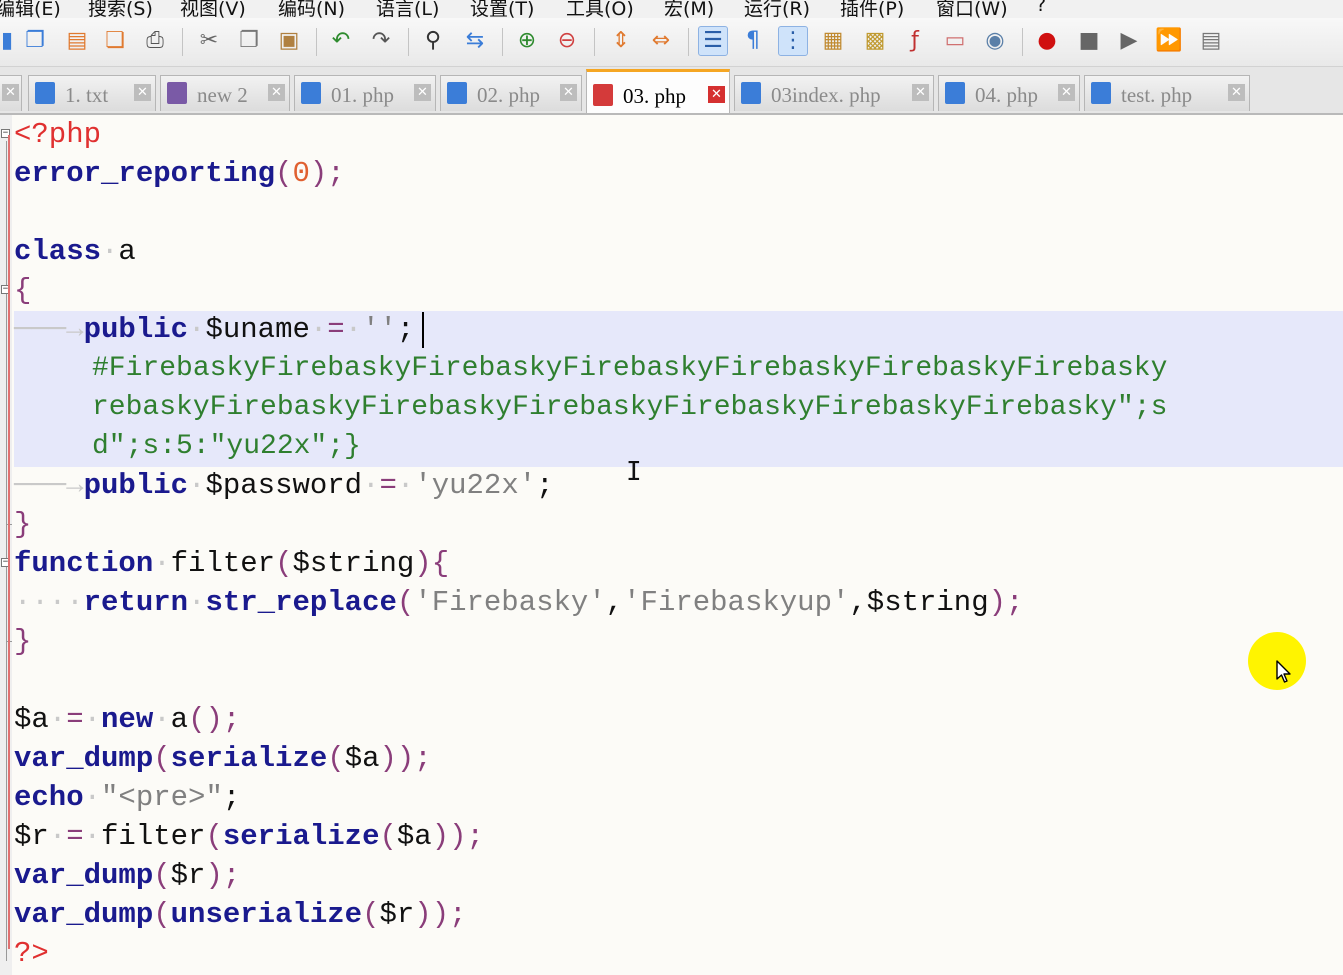  What do you see at coordinates (23, 641) in the screenshot?
I see `code-line-14: }` at bounding box center [23, 641].